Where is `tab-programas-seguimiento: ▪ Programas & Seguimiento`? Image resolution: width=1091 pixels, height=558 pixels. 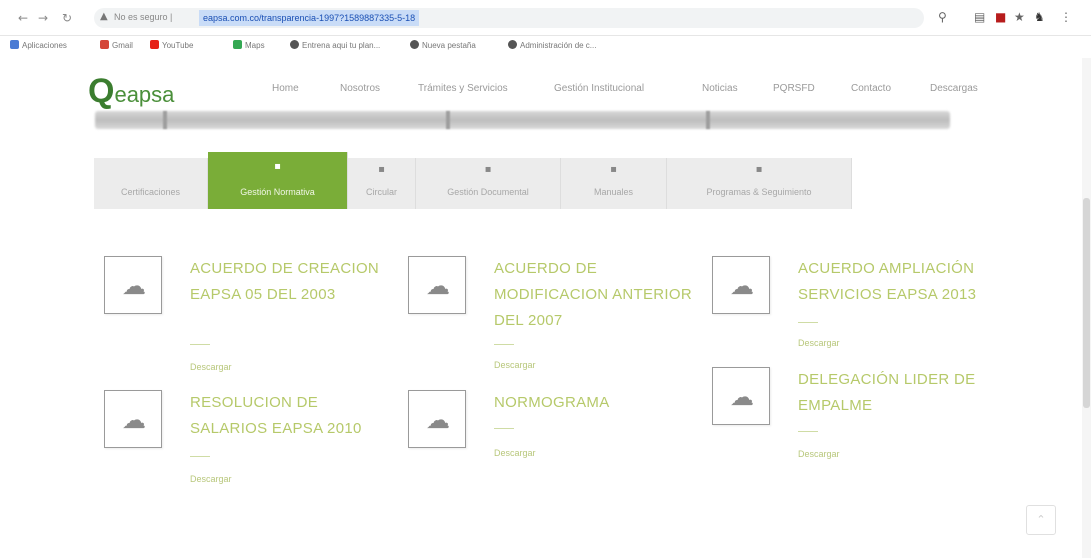 tab-programas-seguimiento: ▪ Programas & Seguimiento is located at coordinates (759, 183).